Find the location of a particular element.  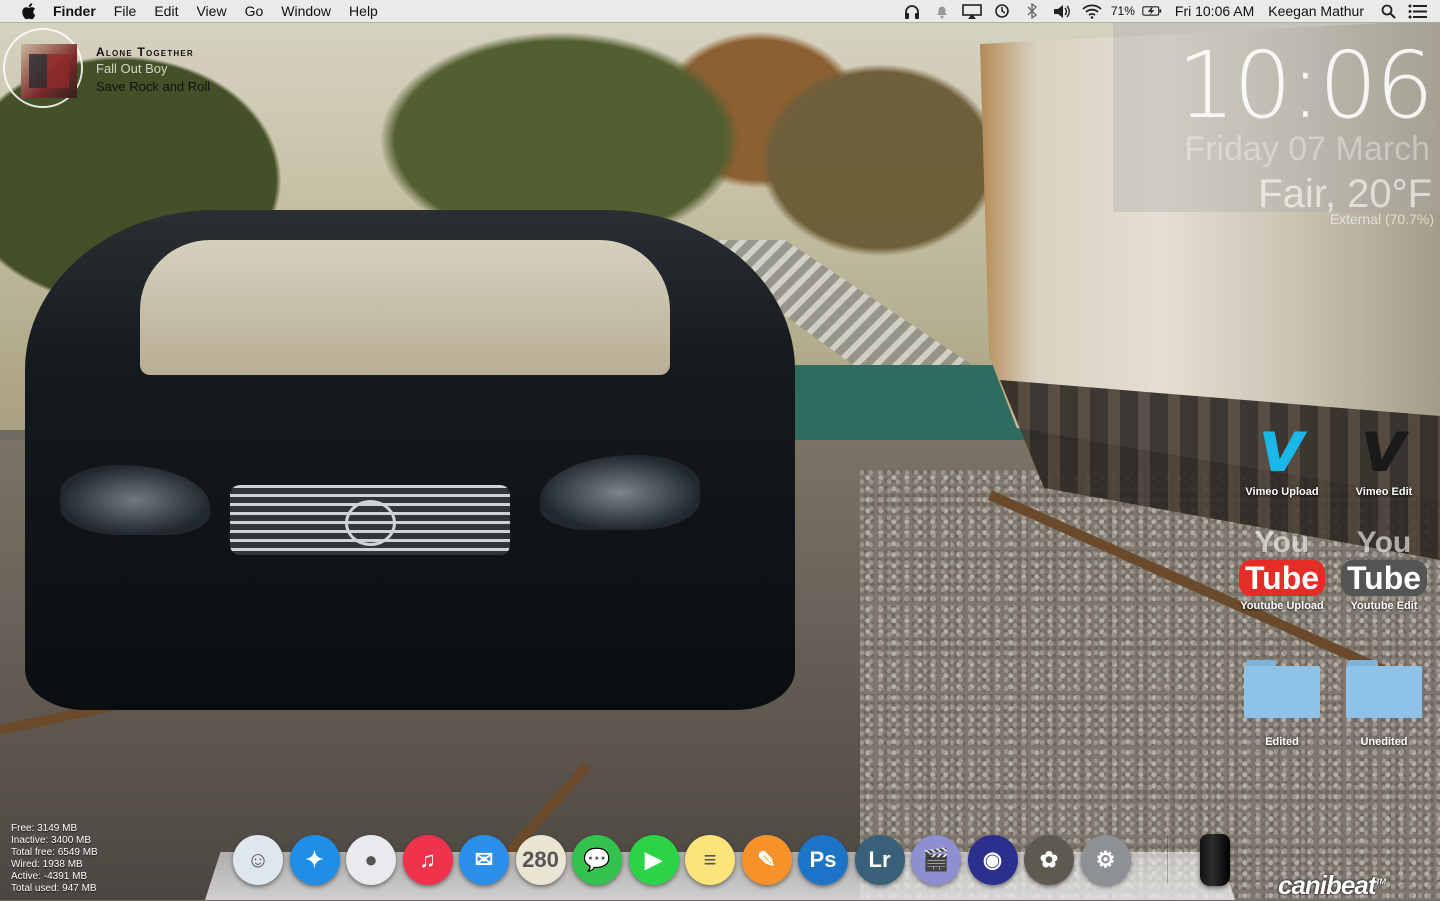

dock-item-glyph: 💬 is located at coordinates (597, 859).